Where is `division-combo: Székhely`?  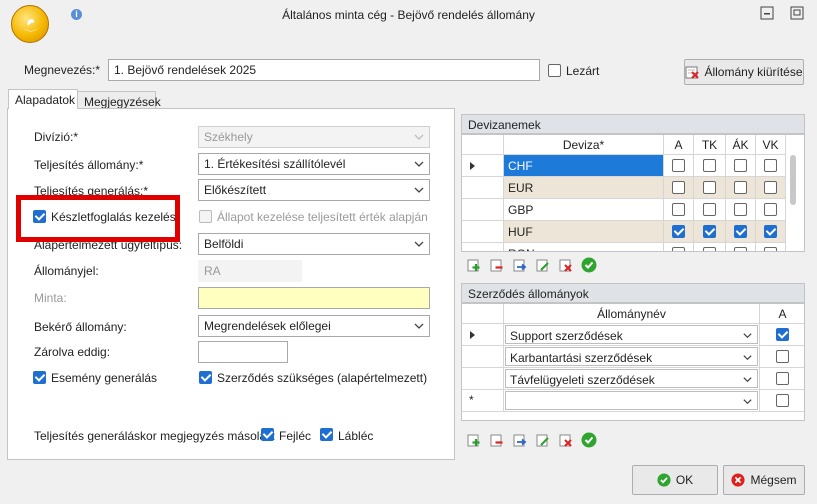
division-combo: Székhely is located at coordinates (314, 137).